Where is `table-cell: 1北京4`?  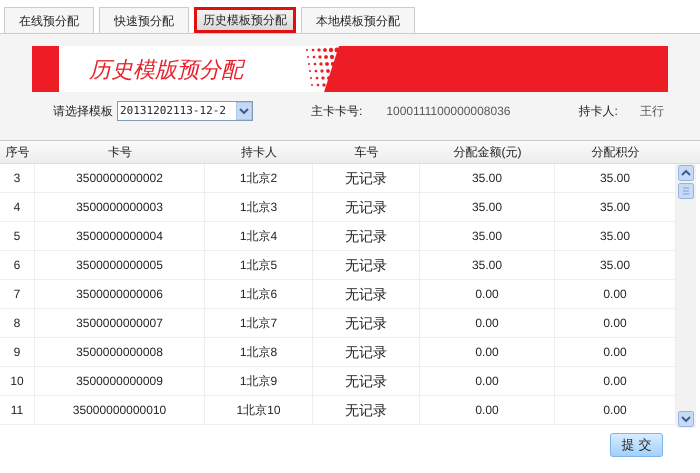 table-cell: 1北京4 is located at coordinates (259, 236).